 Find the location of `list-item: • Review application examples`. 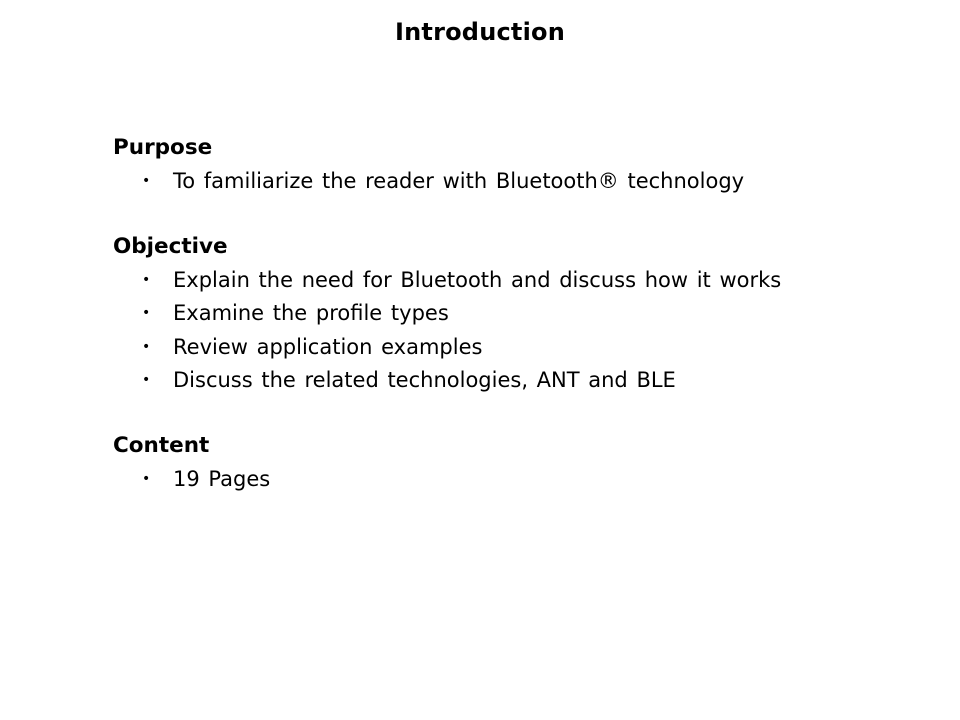

list-item: • Review application examples is located at coordinates (447, 347).